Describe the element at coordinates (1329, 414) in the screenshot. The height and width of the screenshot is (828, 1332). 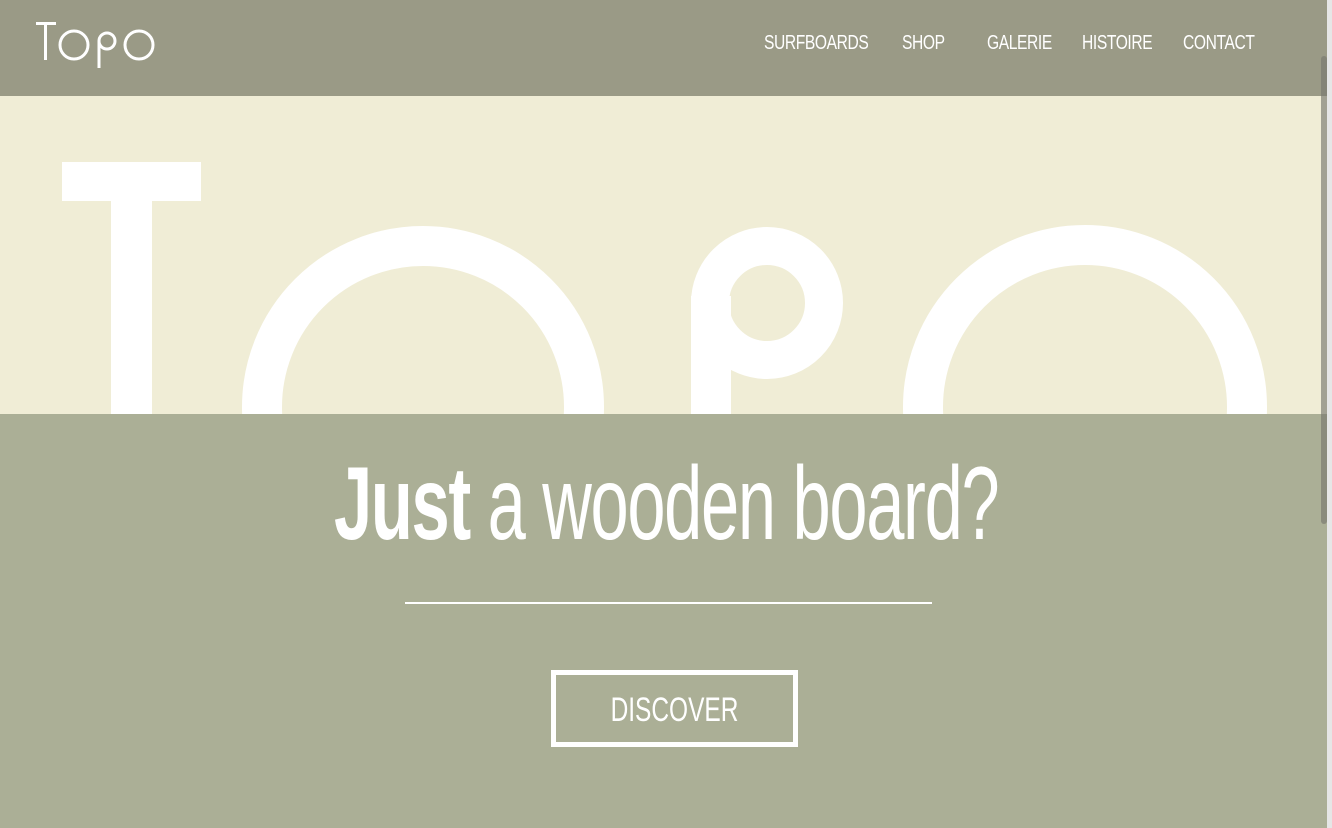
I see `scrollbar-track` at that location.